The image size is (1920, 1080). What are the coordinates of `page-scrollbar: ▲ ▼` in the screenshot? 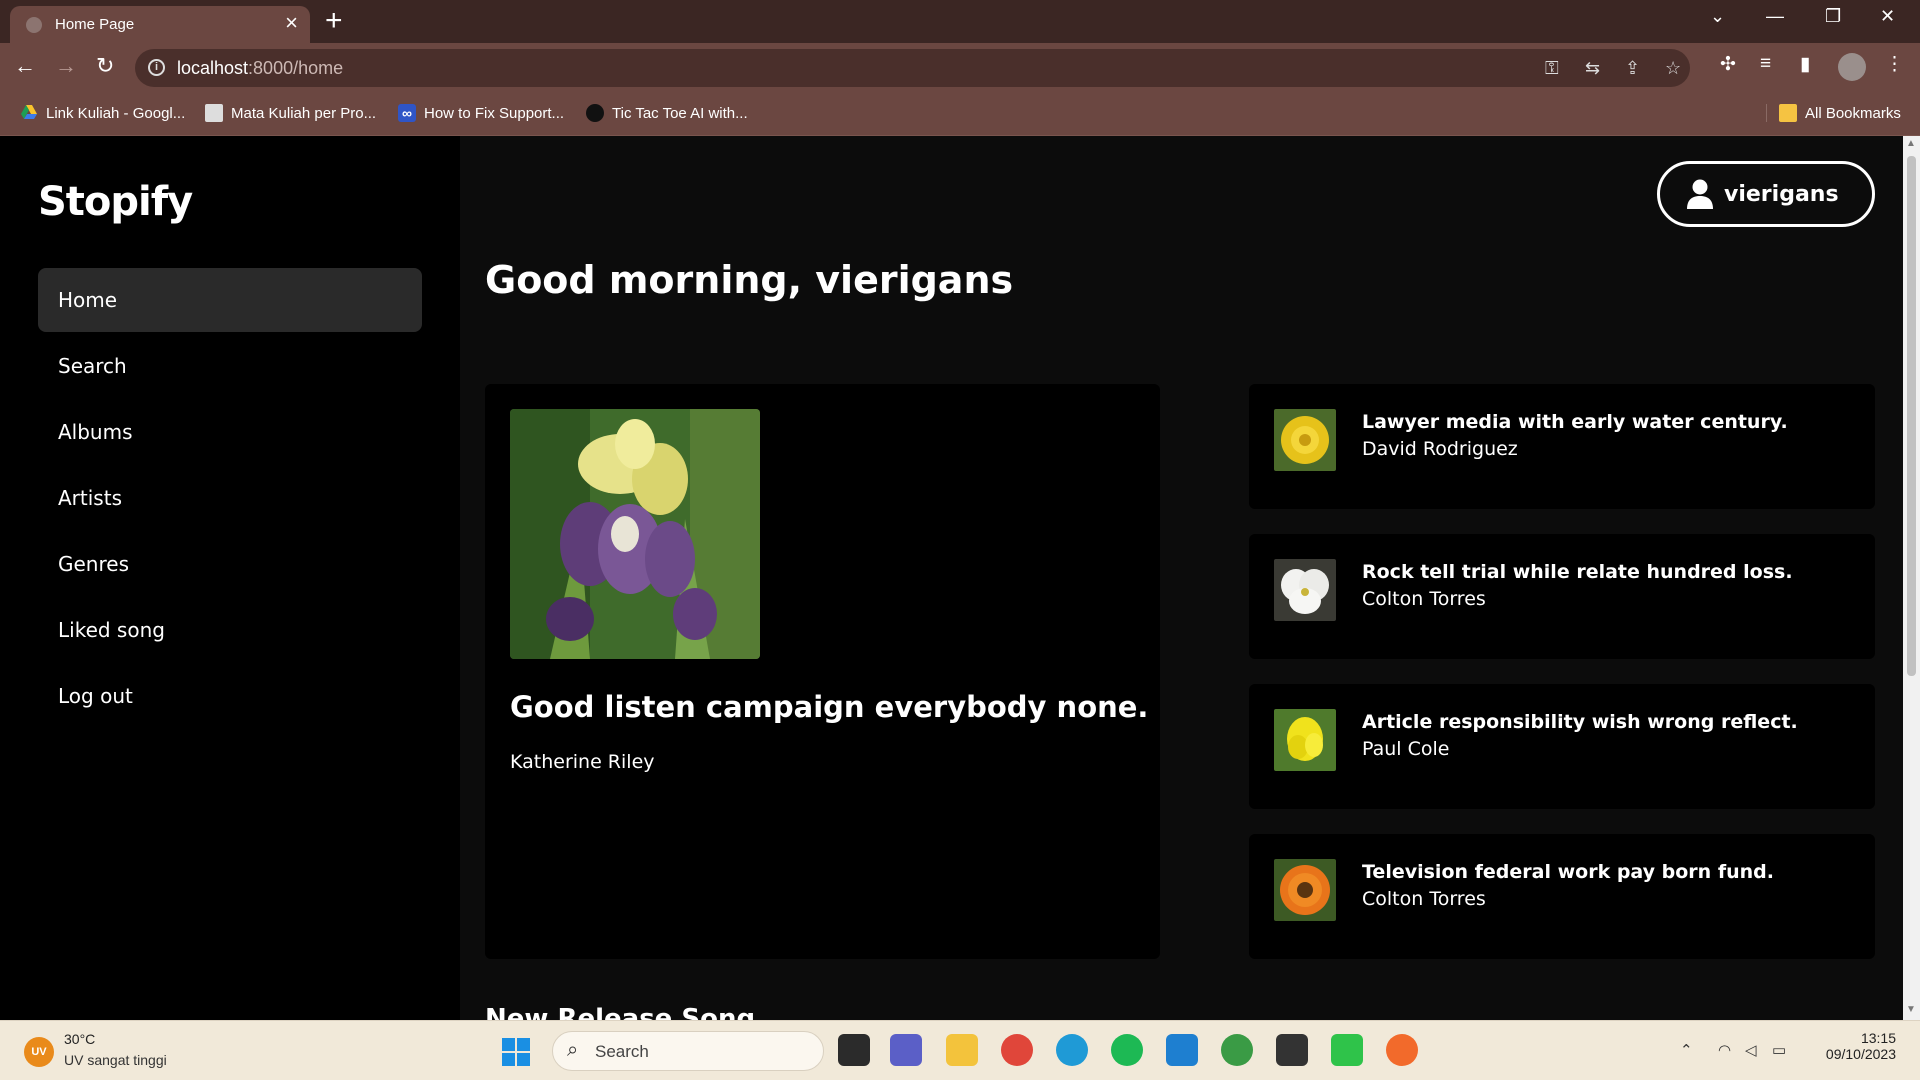 It's located at (1911, 578).